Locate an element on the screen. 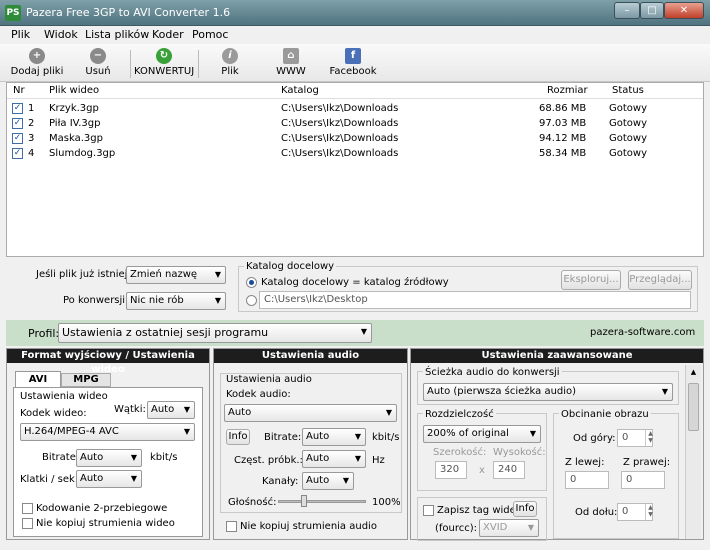 This screenshot has height=550, width=710. home-icon: ⌂ is located at coordinates (291, 56).